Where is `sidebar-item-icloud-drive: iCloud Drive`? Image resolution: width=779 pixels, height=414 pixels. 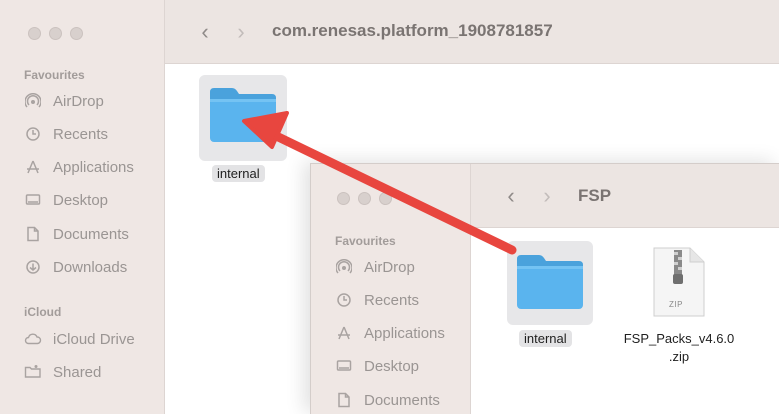 sidebar-item-icloud-drive: iCloud Drive is located at coordinates (79, 339).